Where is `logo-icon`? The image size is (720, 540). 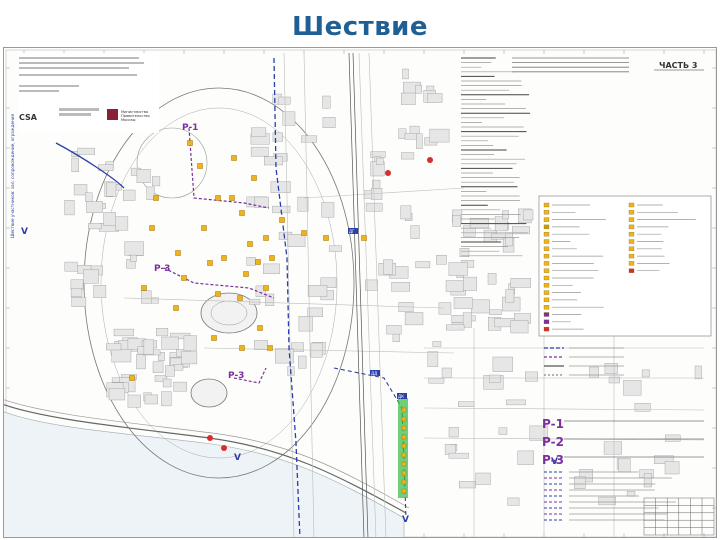
logo-icon is located at coordinates (112, 114).